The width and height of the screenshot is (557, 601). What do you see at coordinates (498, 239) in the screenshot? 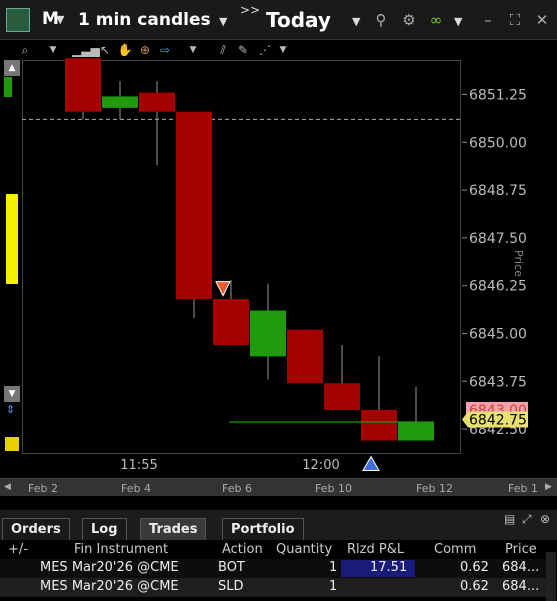
I see `price-tick-label: 6847.50` at bounding box center [498, 239].